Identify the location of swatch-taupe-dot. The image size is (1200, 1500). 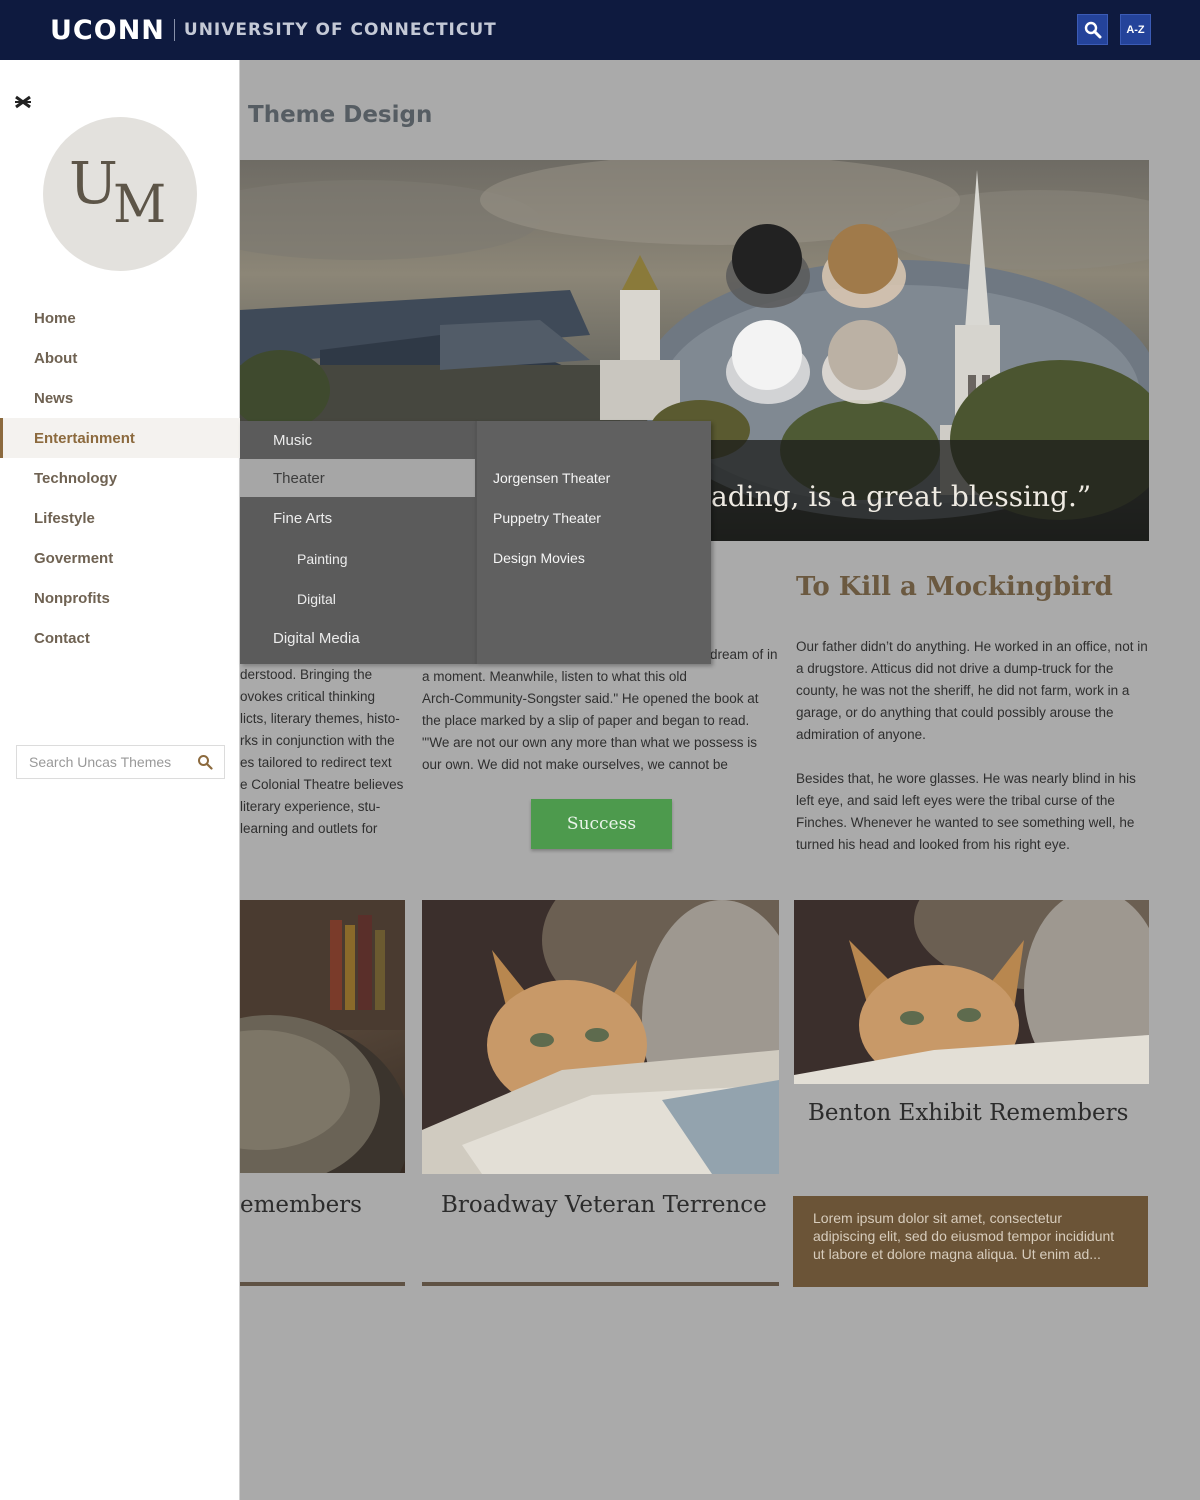
(863, 355).